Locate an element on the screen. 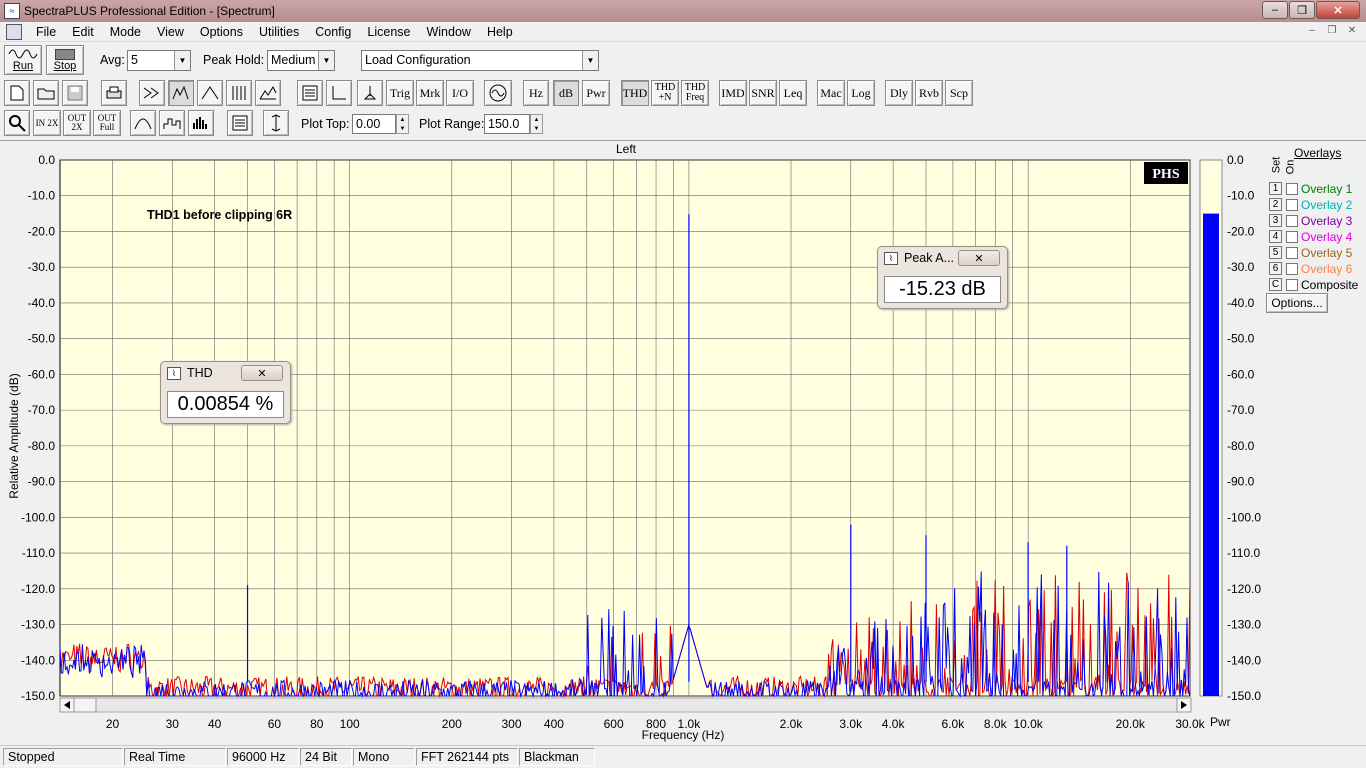  menu-mode: Mode is located at coordinates (125, 32).